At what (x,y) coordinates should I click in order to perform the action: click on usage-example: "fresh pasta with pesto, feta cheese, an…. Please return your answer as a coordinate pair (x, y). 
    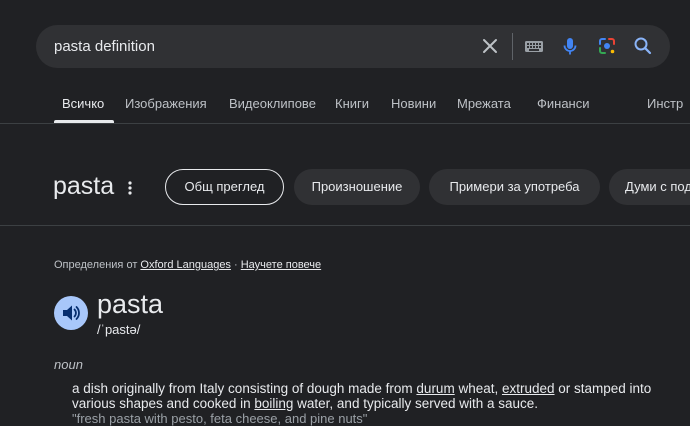
    Looking at the image, I should click on (220, 418).